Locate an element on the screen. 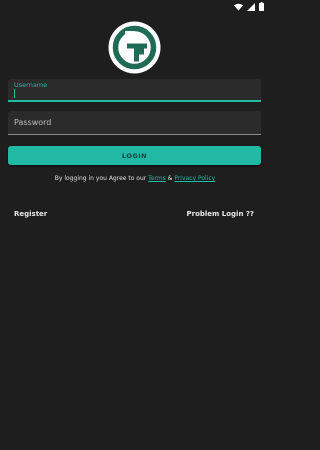 This screenshot has height=450, width=320. text-cursor is located at coordinates (14, 93).